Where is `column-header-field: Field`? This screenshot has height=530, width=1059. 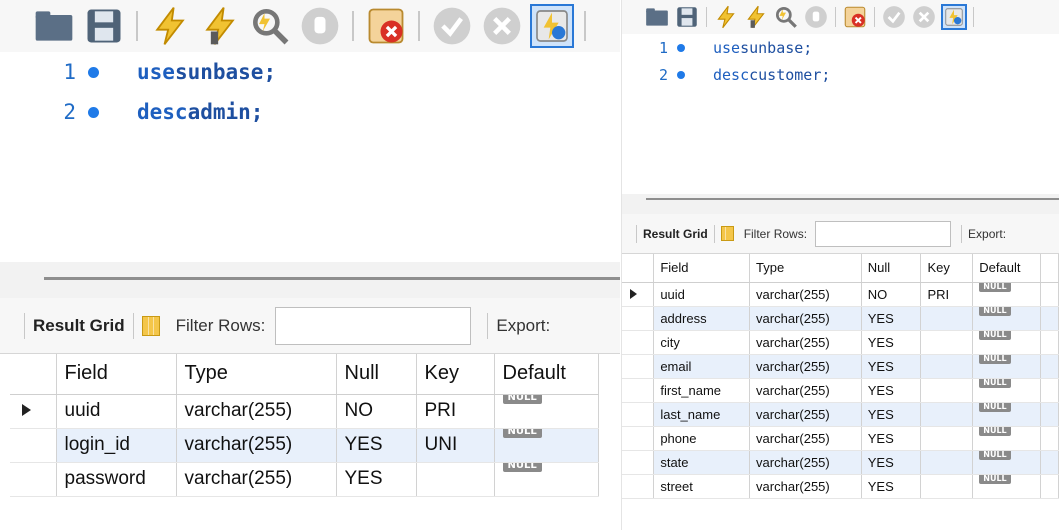
column-header-field: Field is located at coordinates (116, 374).